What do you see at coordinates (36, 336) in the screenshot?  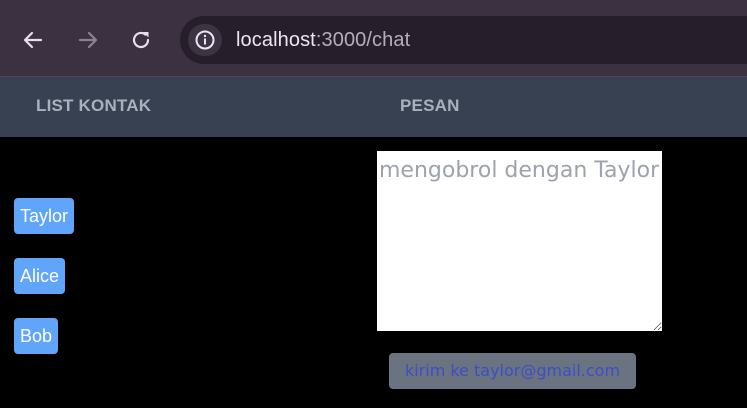 I see `contact-button-bob: Bob` at bounding box center [36, 336].